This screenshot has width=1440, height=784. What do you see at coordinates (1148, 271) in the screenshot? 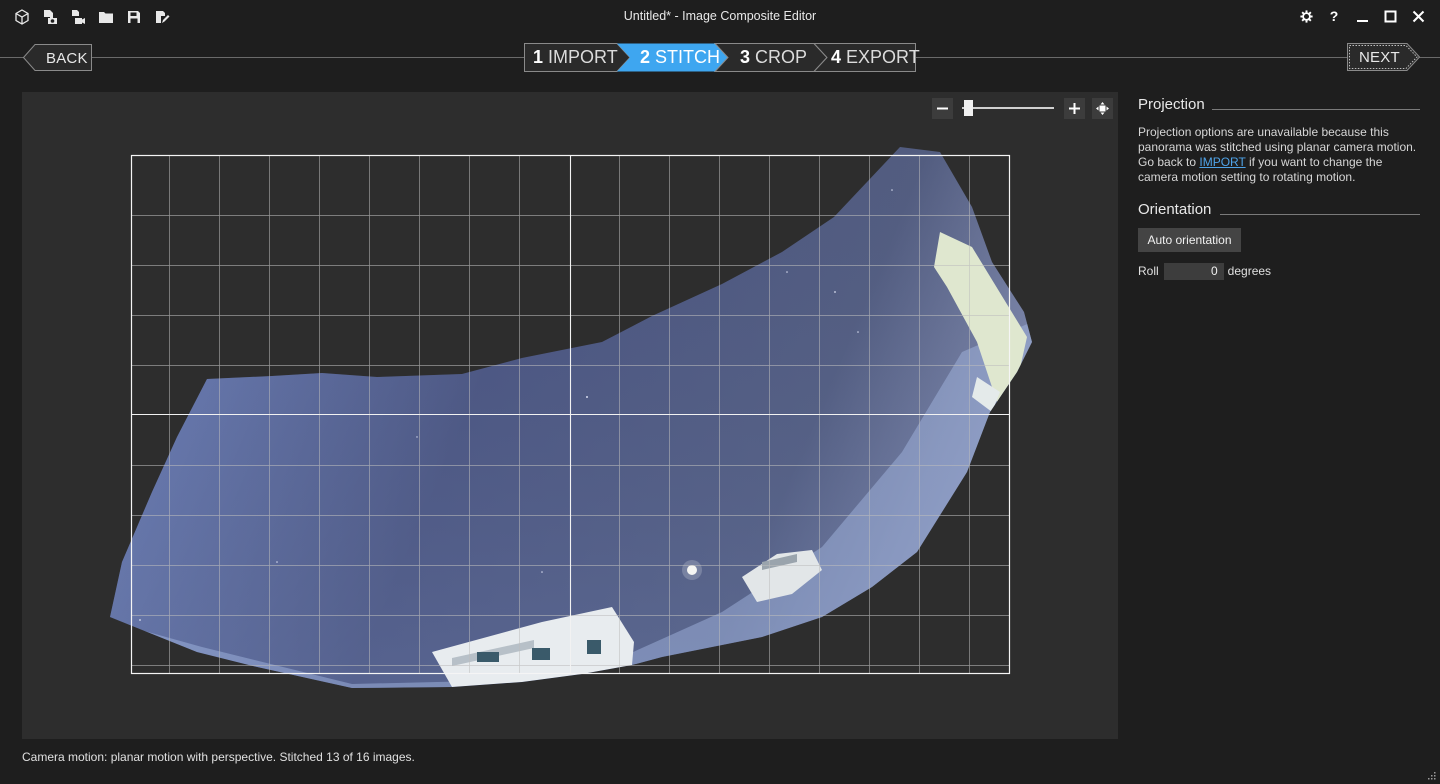
I see `roll-label: Roll` at bounding box center [1148, 271].